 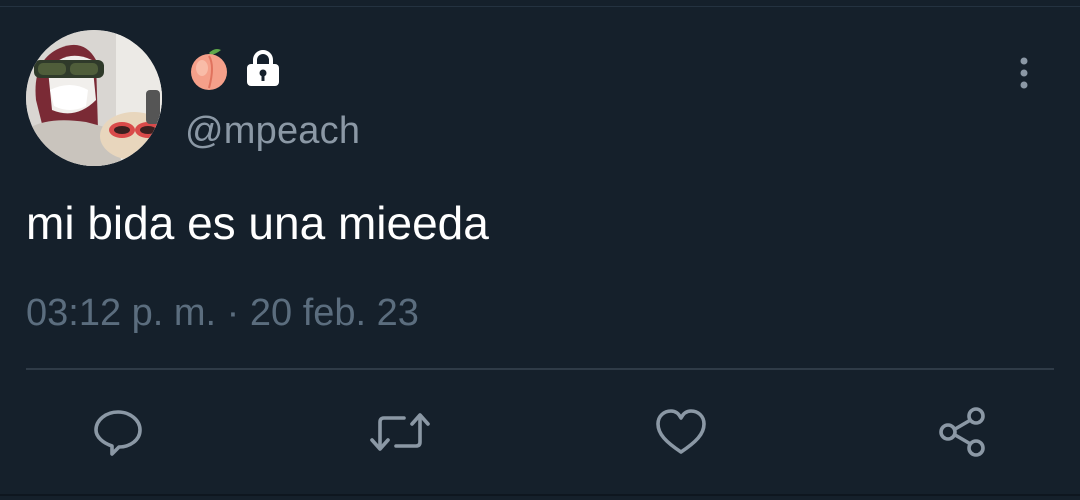 I want to click on like-button, so click(x=680, y=432).